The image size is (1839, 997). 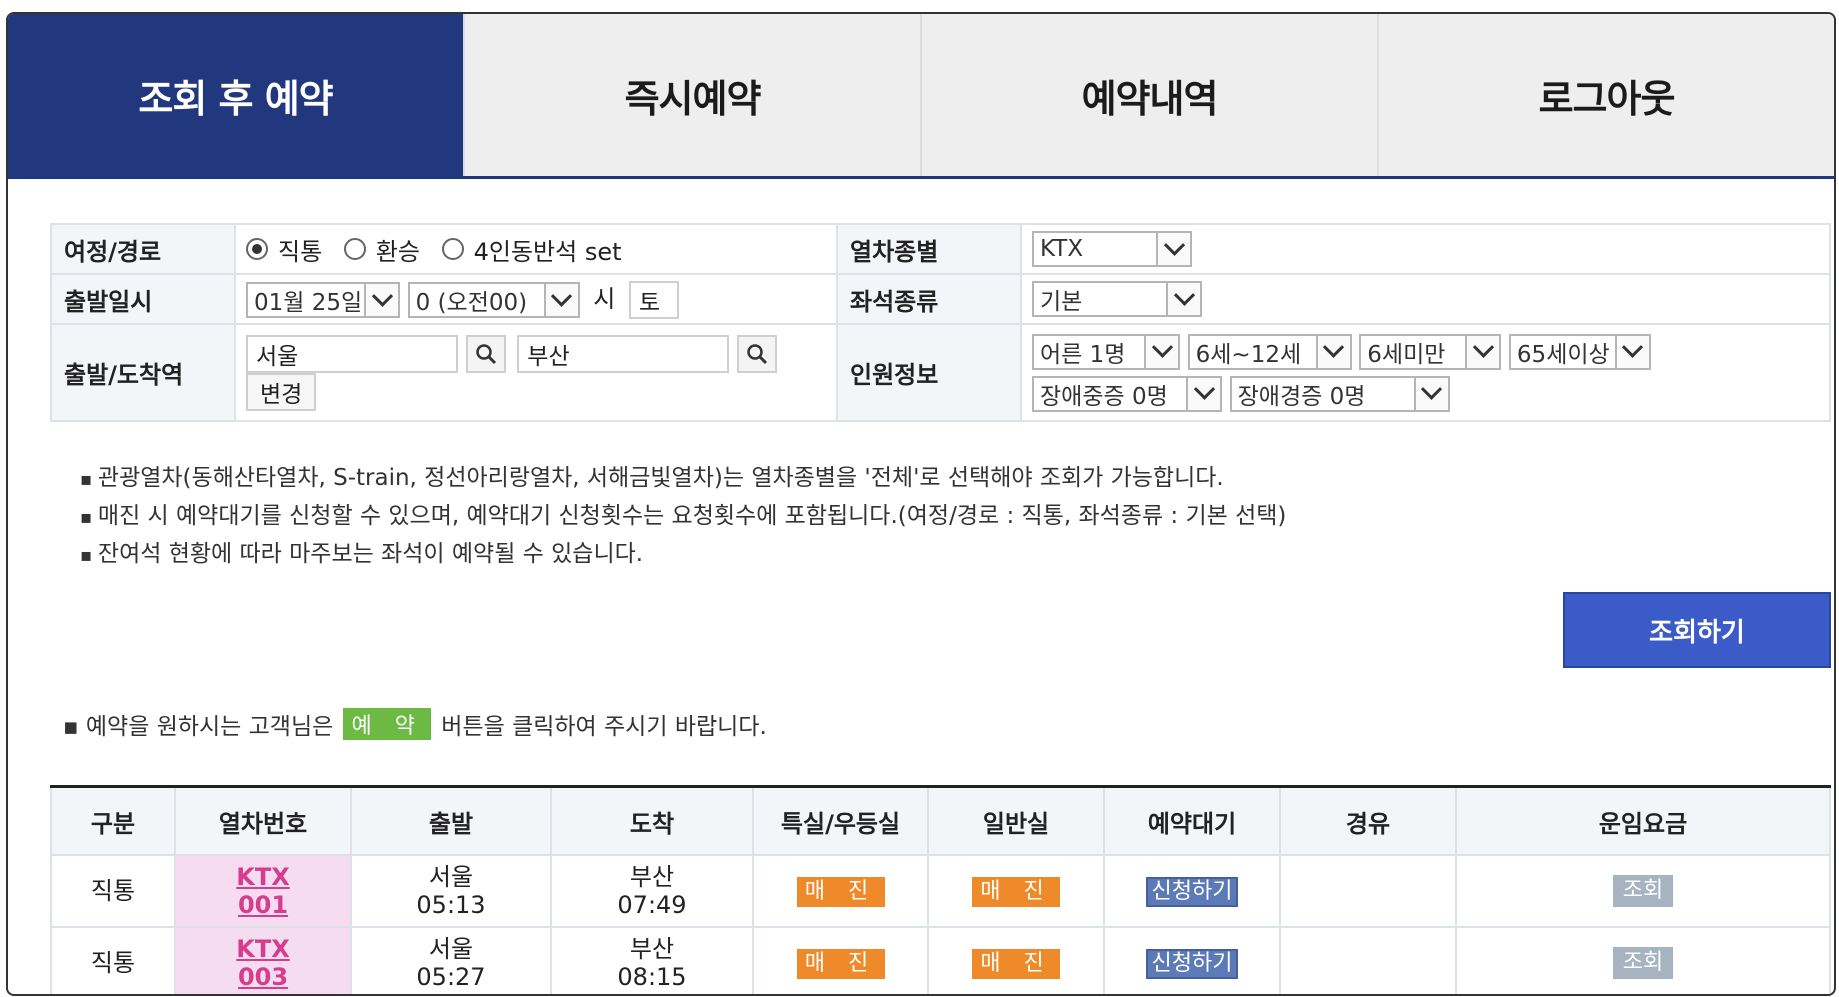 I want to click on senior-count-select: 65세이상, so click(x=1579, y=351).